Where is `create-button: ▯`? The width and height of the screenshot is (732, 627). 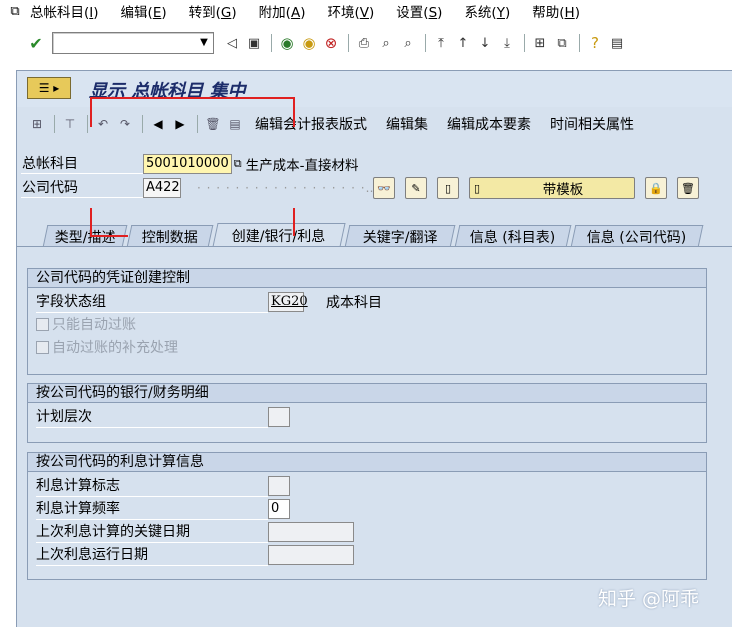 create-button: ▯ is located at coordinates (448, 188).